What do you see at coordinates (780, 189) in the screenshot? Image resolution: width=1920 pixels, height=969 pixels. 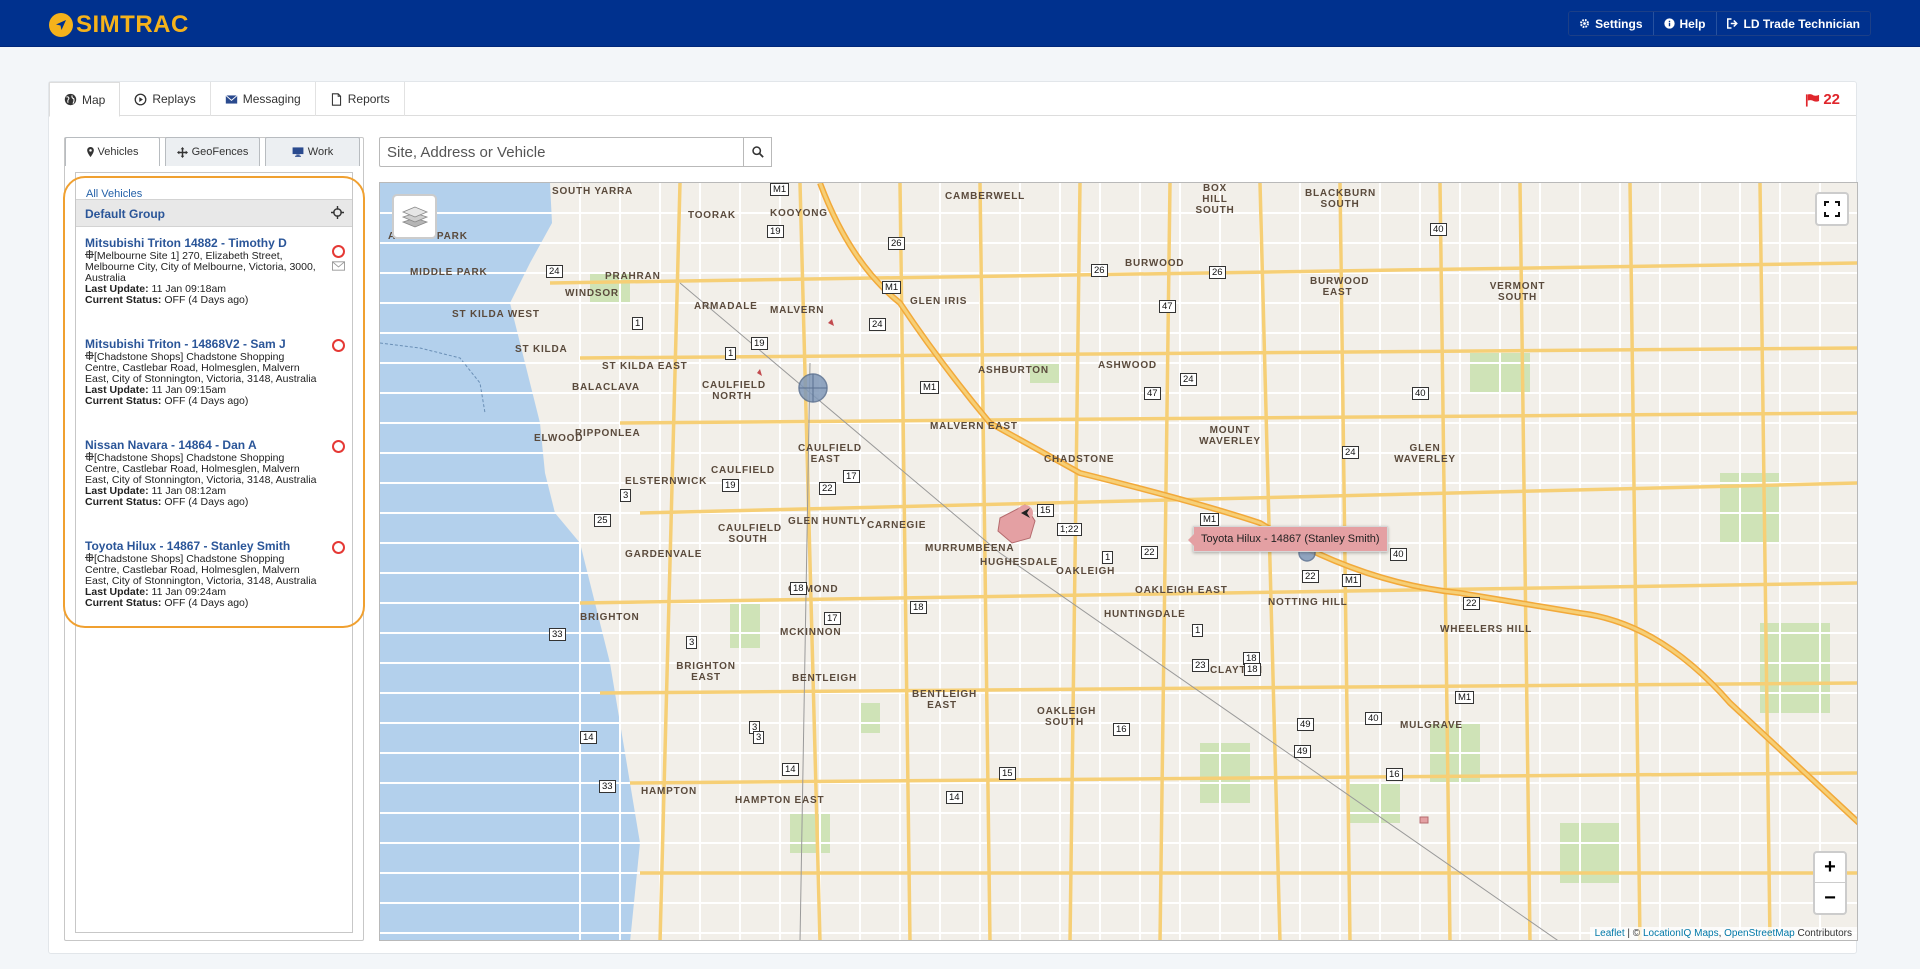 I see `road-shield: M1` at bounding box center [780, 189].